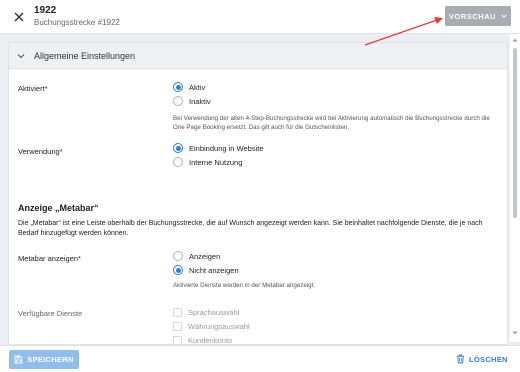  I want to click on activated-label: Aktiviert*, so click(33, 88).